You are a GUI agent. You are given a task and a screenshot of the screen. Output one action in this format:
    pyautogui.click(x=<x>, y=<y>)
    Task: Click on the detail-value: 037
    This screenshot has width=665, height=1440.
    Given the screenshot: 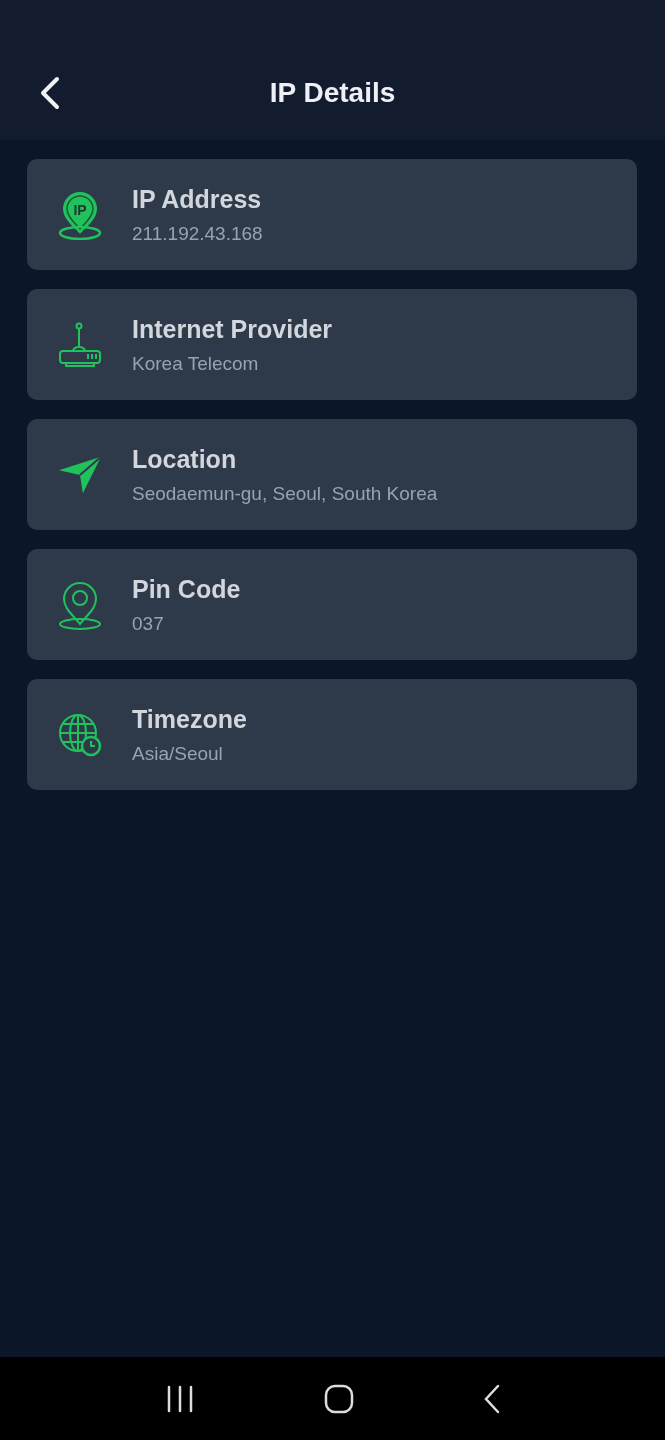 What is the action you would take?
    pyautogui.click(x=148, y=623)
    